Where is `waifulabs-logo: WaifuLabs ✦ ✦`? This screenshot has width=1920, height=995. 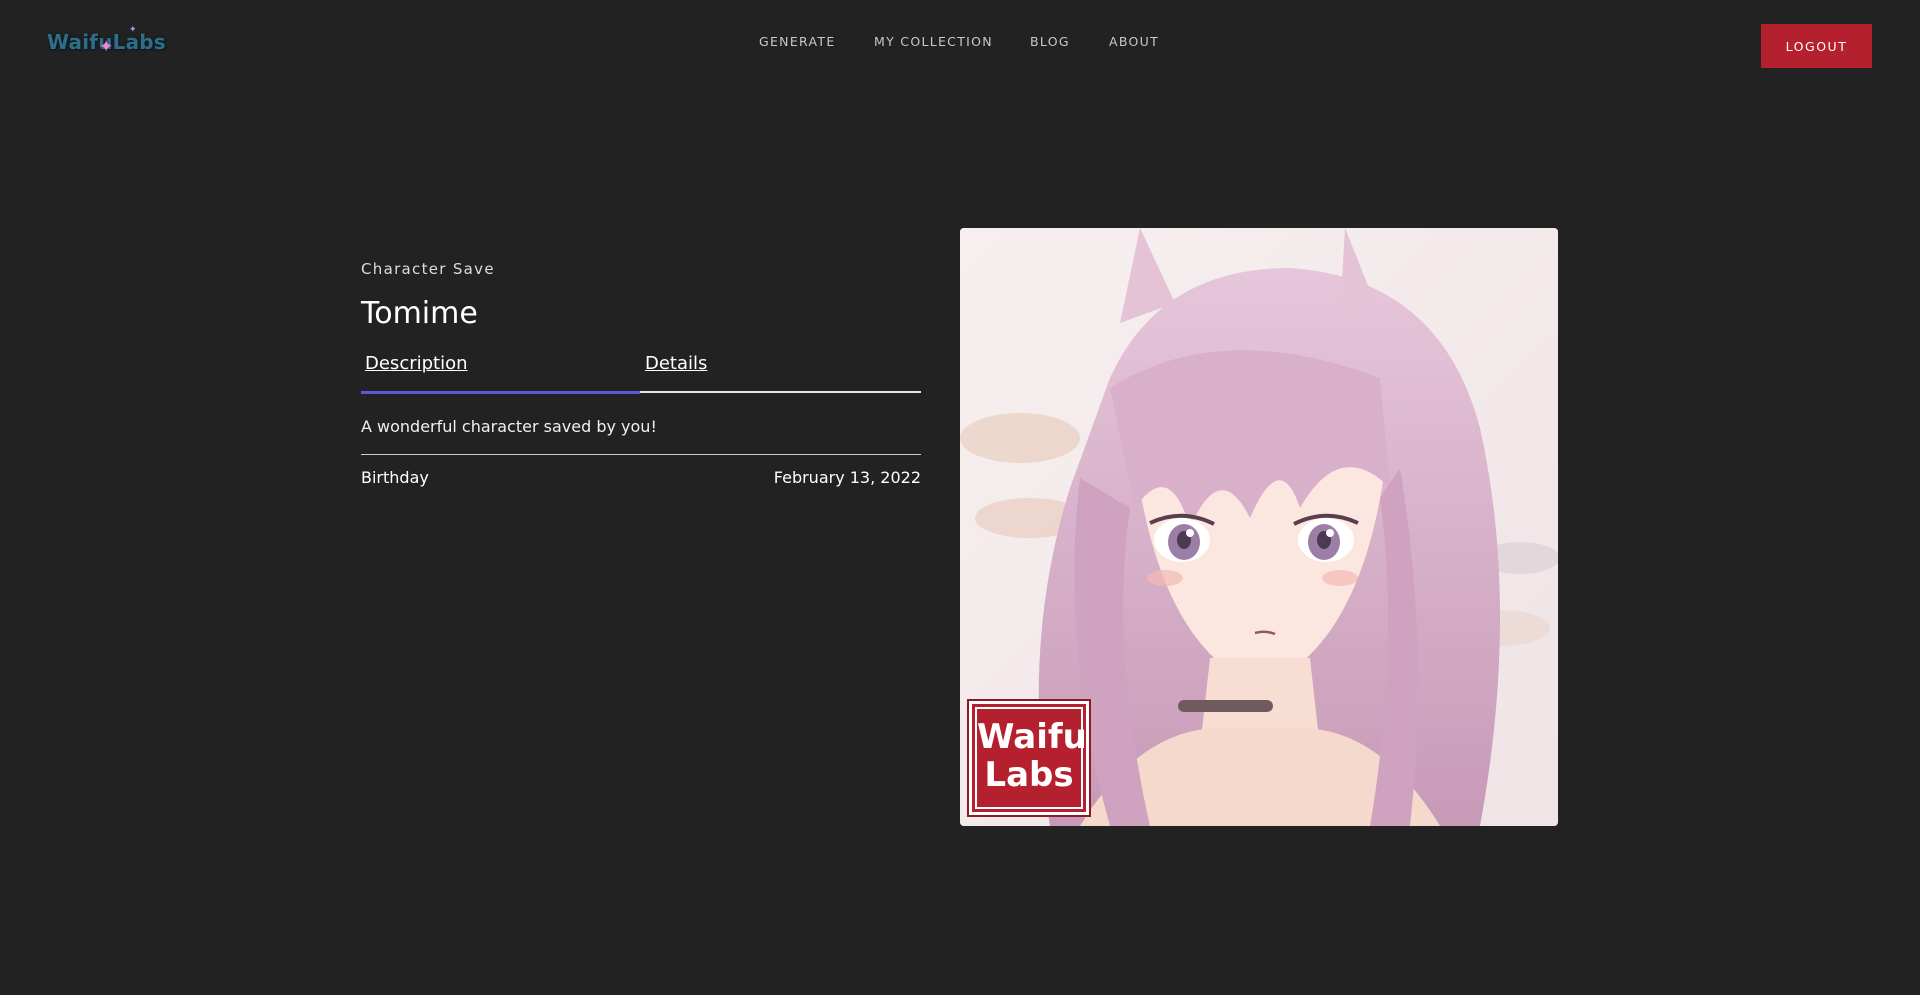 waifulabs-logo: WaifuLabs ✦ ✦ is located at coordinates (106, 43).